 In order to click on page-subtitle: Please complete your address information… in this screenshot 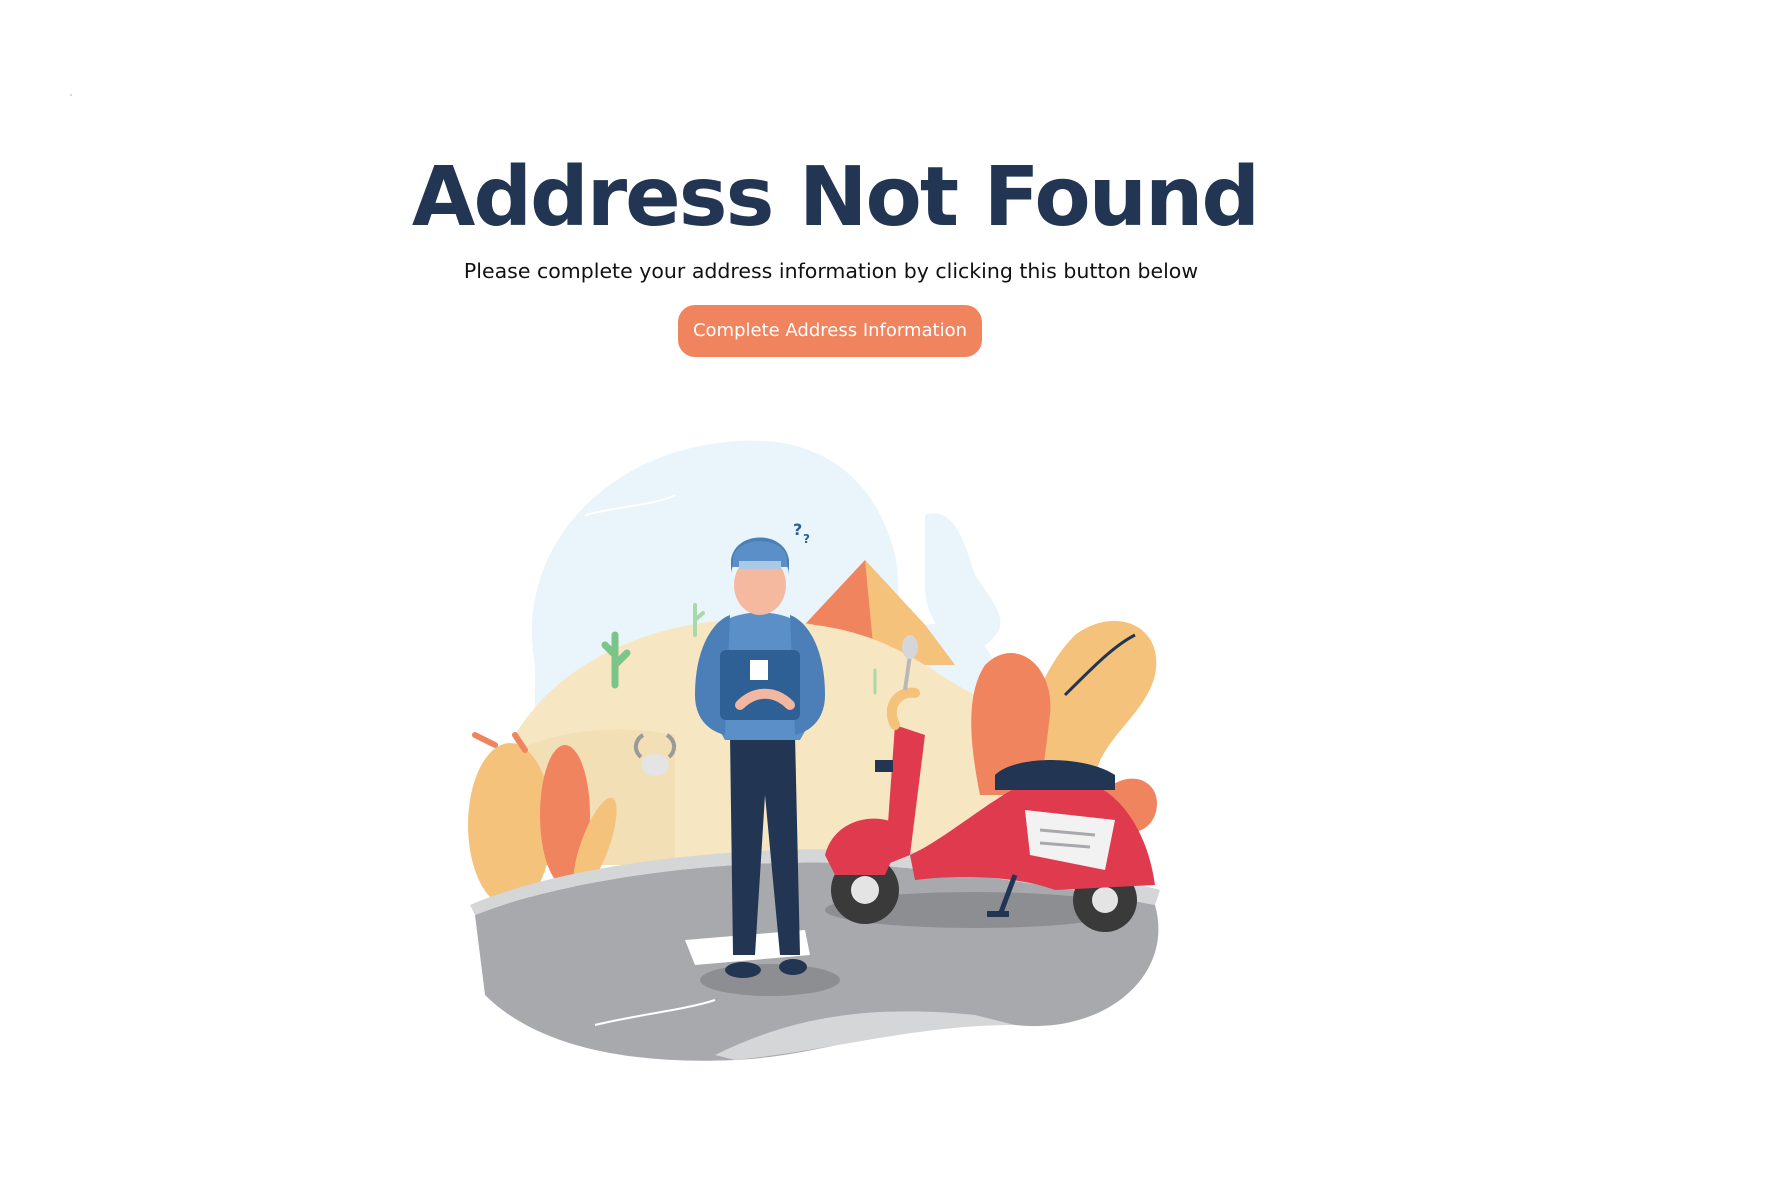, I will do `click(831, 271)`.